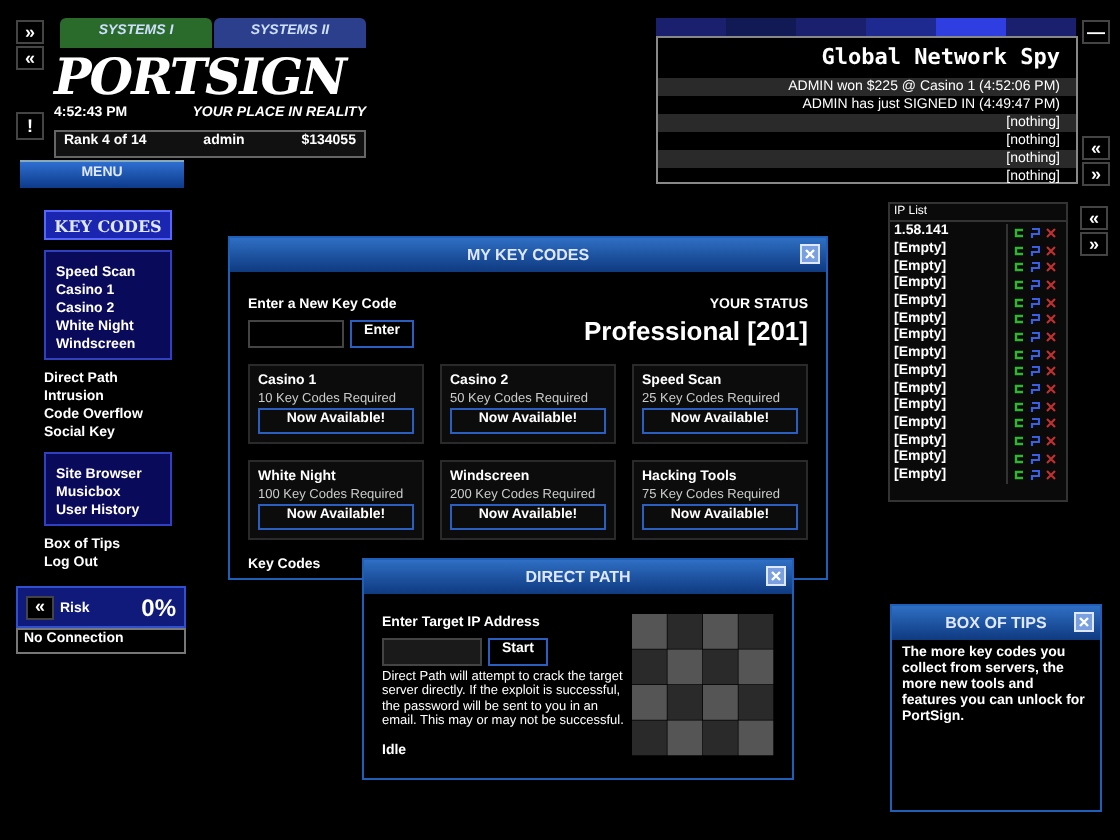  Describe the element at coordinates (696, 331) in the screenshot. I see `status-text: Professional [201]` at that location.